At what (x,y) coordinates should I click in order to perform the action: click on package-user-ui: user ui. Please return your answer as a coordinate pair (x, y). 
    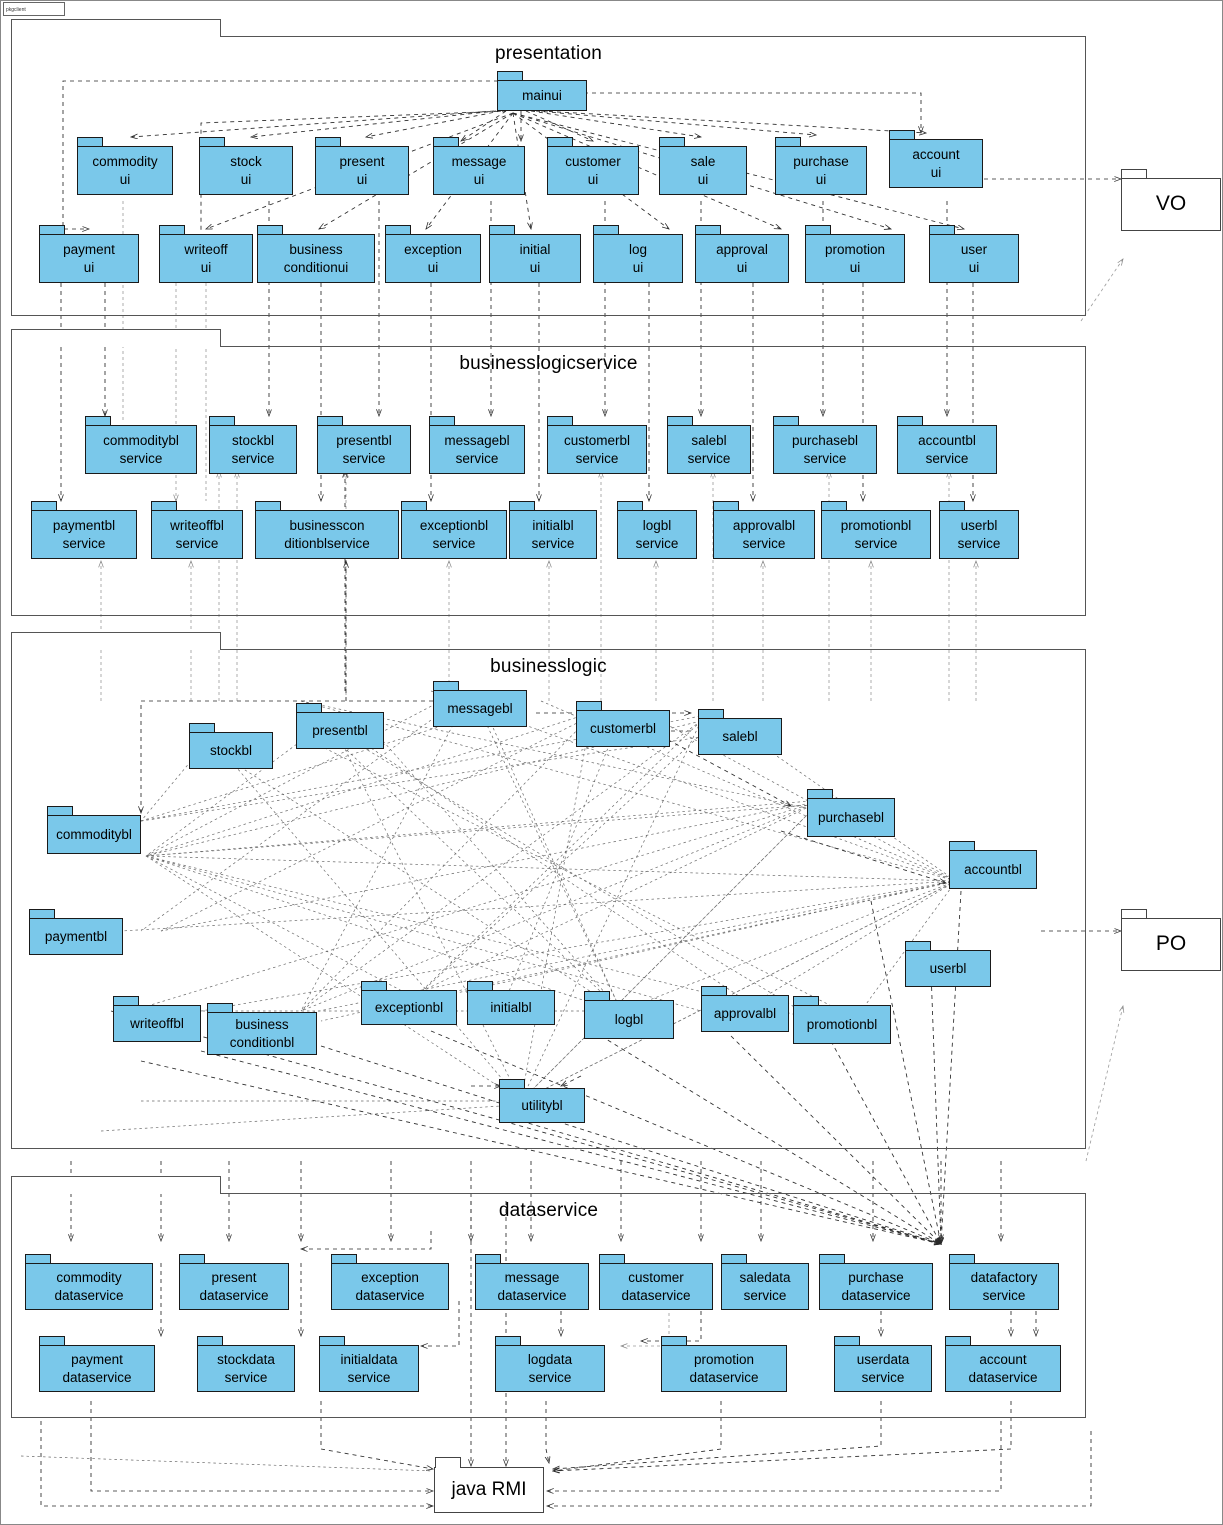
    Looking at the image, I should click on (974, 254).